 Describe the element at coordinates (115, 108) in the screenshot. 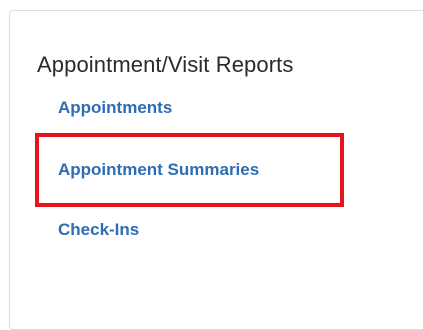

I see `appointments-link: Appointments` at that location.